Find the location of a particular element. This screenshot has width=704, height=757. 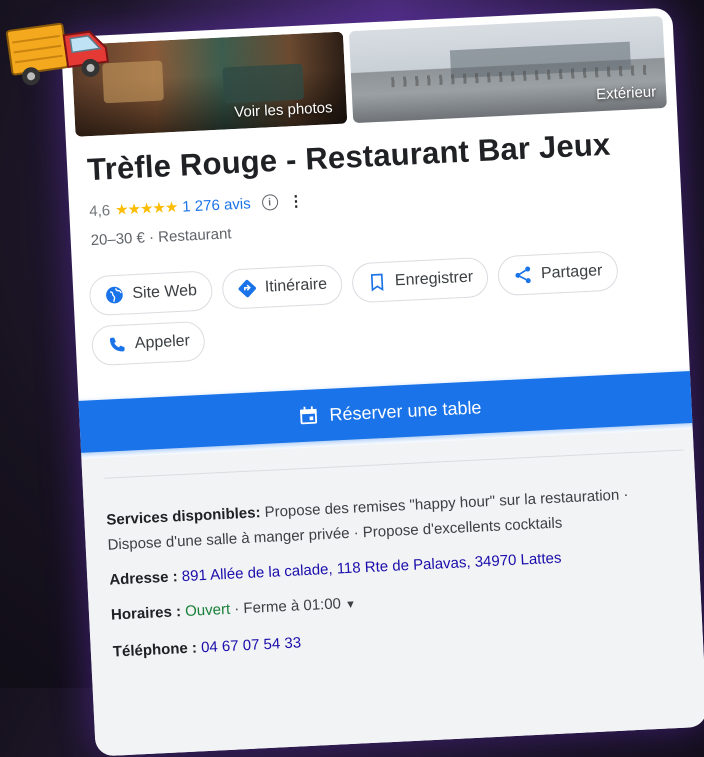

directions-label: Itinéraire is located at coordinates (296, 285).